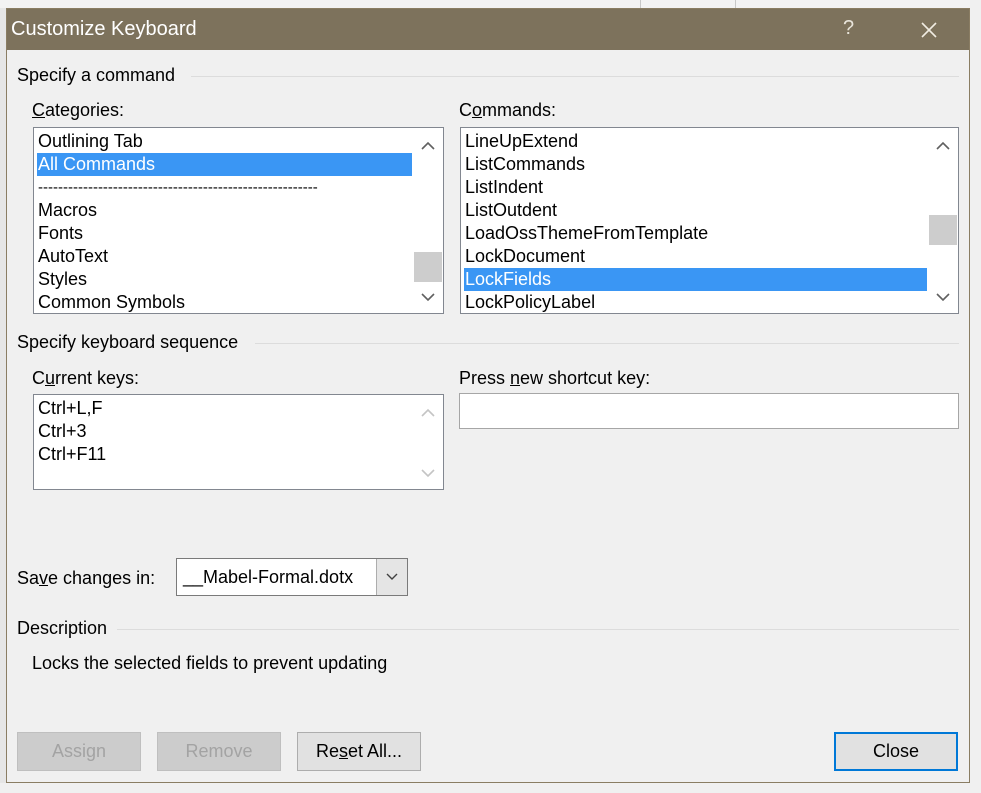 Image resolution: width=981 pixels, height=793 pixels. Describe the element at coordinates (79, 751) in the screenshot. I see `assign-button: Assign` at that location.